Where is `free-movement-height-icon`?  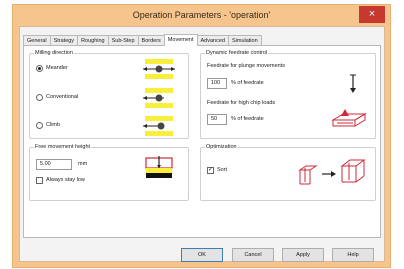 free-movement-height-icon is located at coordinates (159, 167).